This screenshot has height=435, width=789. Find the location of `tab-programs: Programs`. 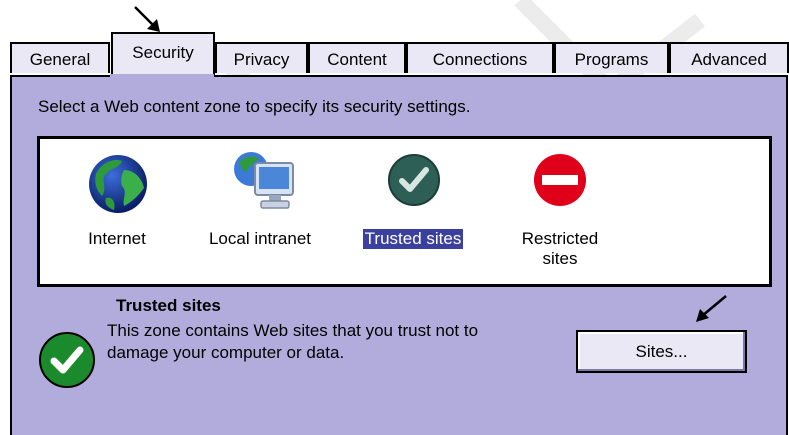

tab-programs: Programs is located at coordinates (611, 57).